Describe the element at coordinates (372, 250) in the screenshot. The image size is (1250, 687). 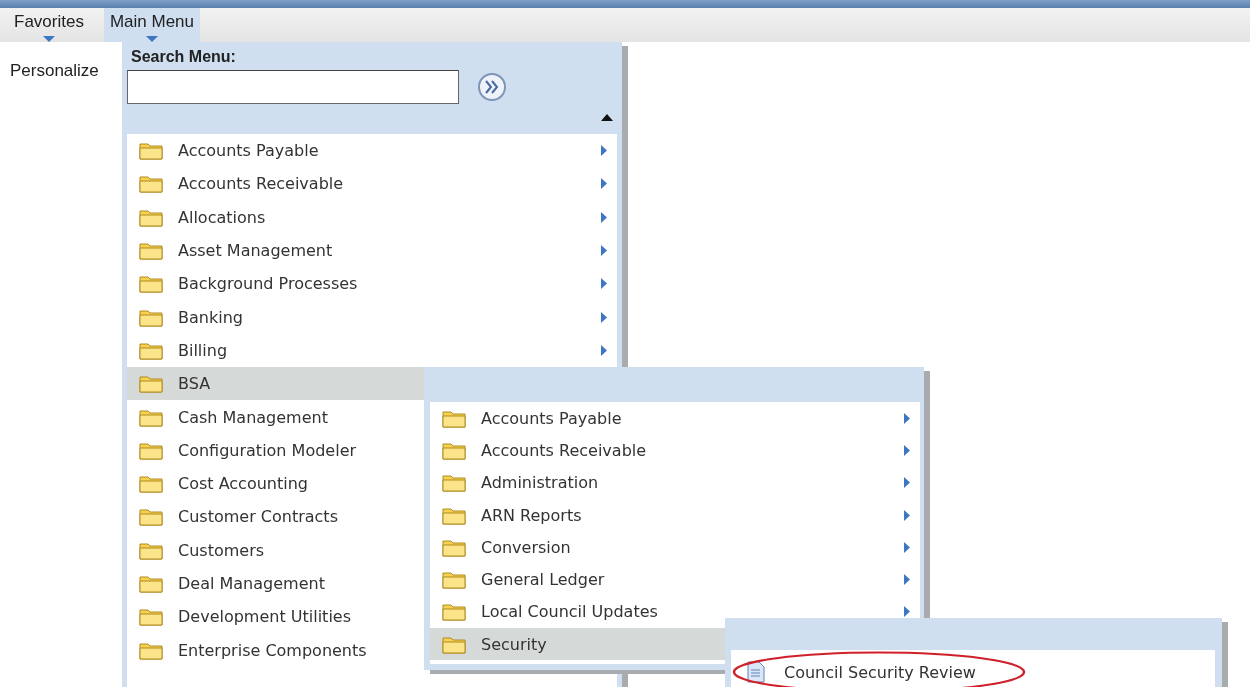
I see `menu-item: Asset Management` at that location.